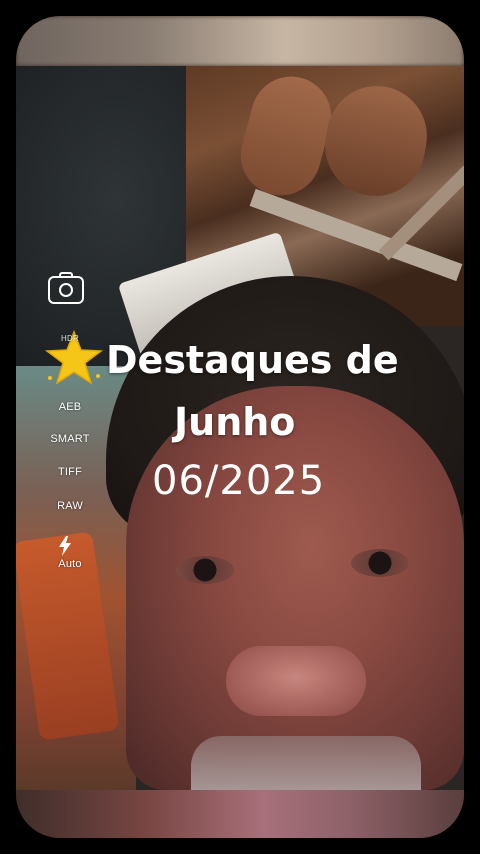 This screenshot has height=854, width=480. I want to click on title-line-1: Destaques de, so click(252, 360).